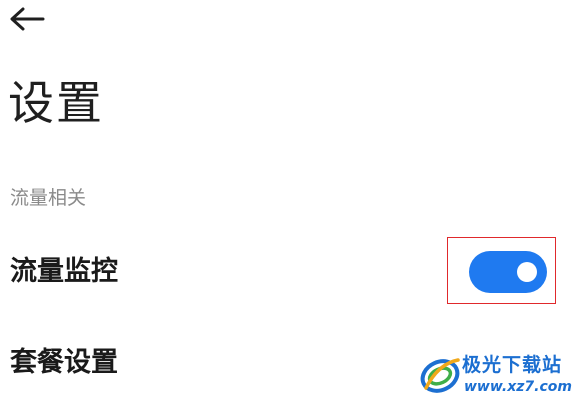  Describe the element at coordinates (64, 271) in the screenshot. I see `setting-row-label: 流量监控` at that location.